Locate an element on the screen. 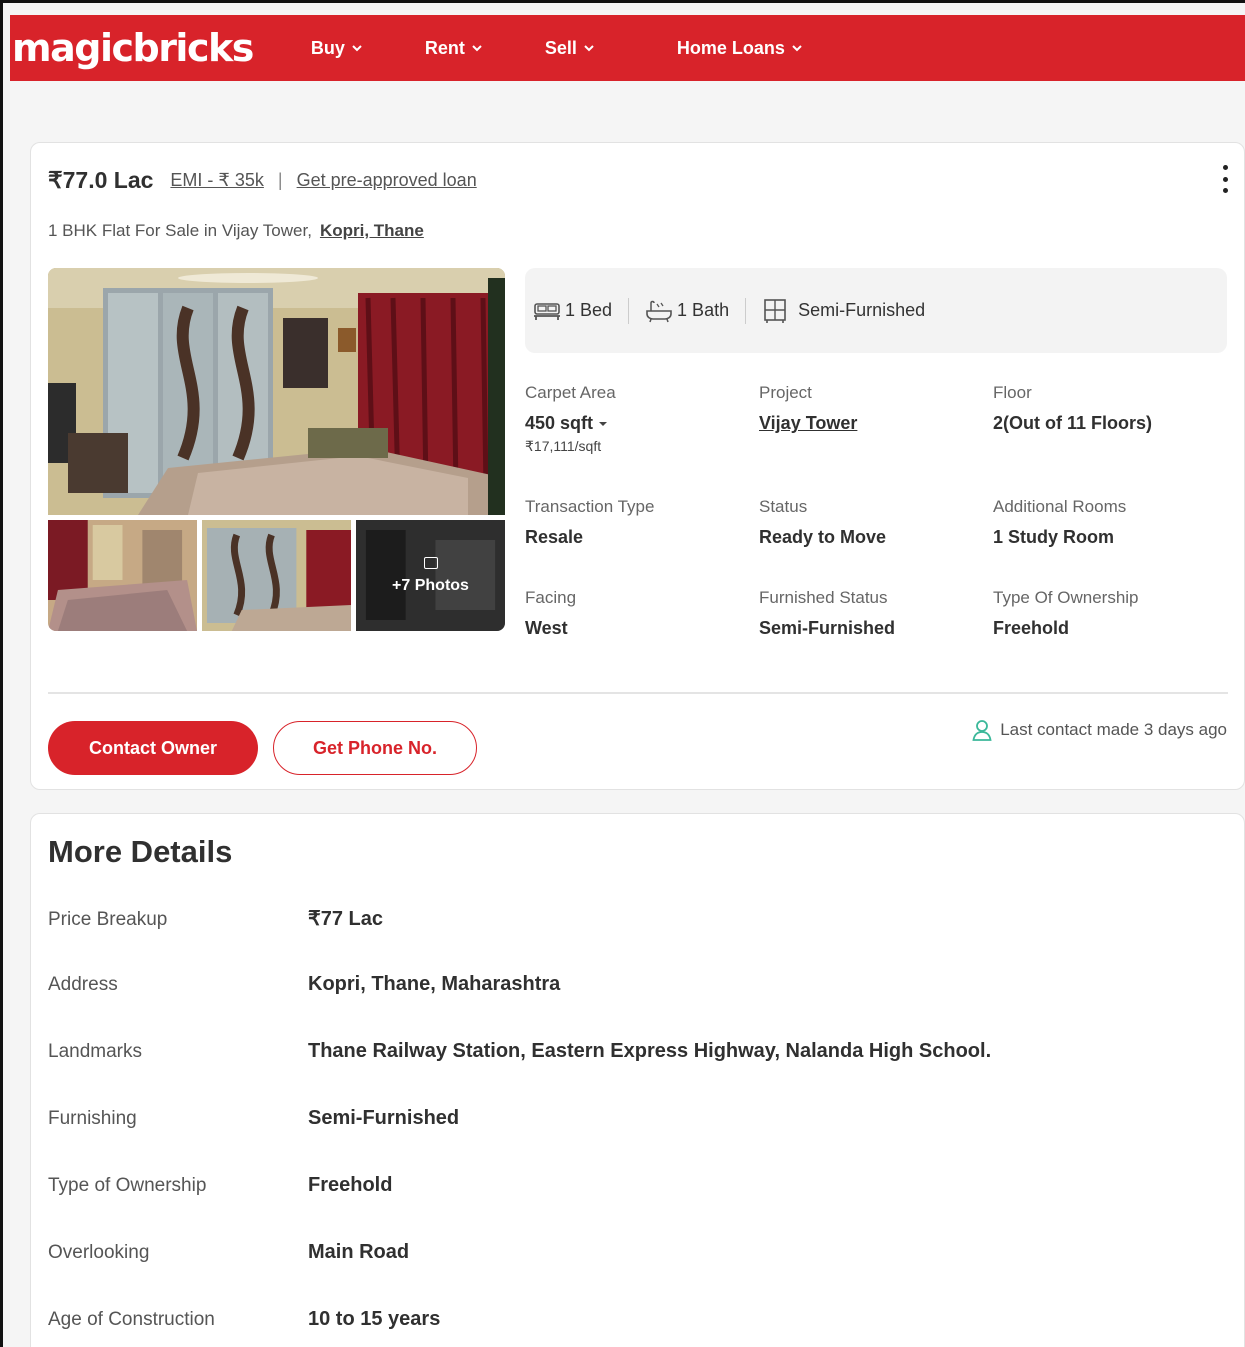 The width and height of the screenshot is (1245, 1347). amenities-summary: 1 Bed 1 Bath Semi-Furnished is located at coordinates (876, 310).